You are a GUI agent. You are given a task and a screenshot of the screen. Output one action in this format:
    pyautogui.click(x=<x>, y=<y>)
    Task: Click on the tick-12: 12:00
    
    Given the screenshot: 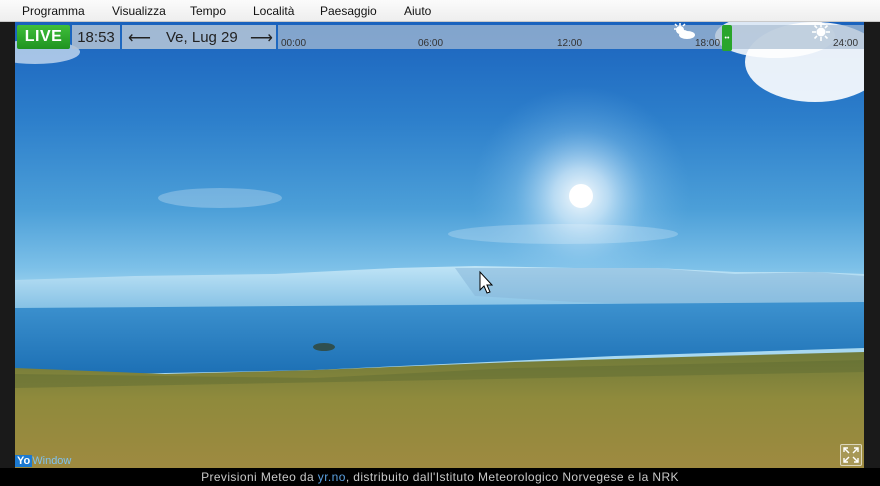 What is the action you would take?
    pyautogui.click(x=570, y=43)
    